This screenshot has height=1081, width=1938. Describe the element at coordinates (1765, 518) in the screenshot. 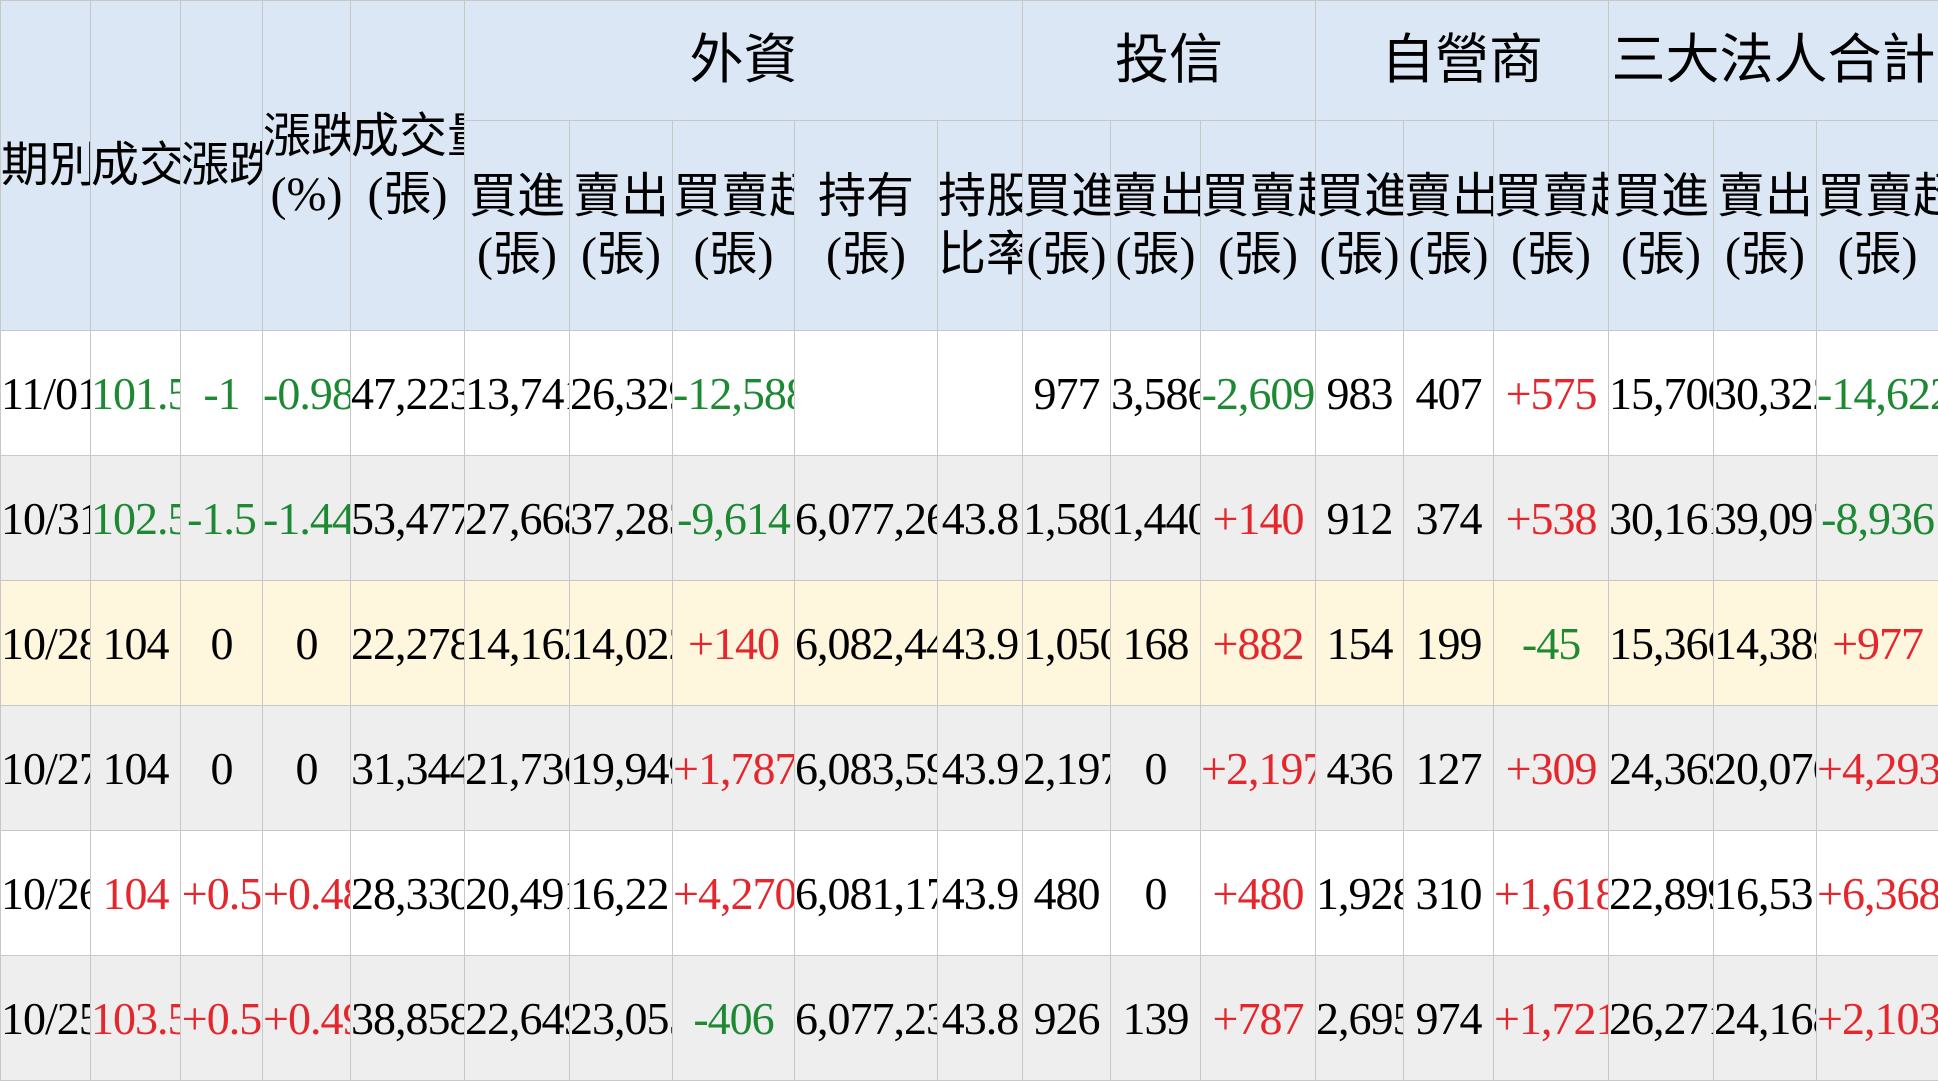

I see `cell-total-sell: 39,097` at that location.